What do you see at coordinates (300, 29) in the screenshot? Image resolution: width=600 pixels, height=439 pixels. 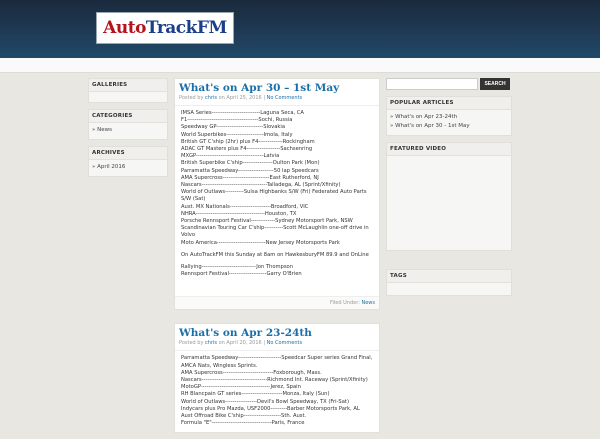 I see `site-header: Auto TrackFM` at bounding box center [300, 29].